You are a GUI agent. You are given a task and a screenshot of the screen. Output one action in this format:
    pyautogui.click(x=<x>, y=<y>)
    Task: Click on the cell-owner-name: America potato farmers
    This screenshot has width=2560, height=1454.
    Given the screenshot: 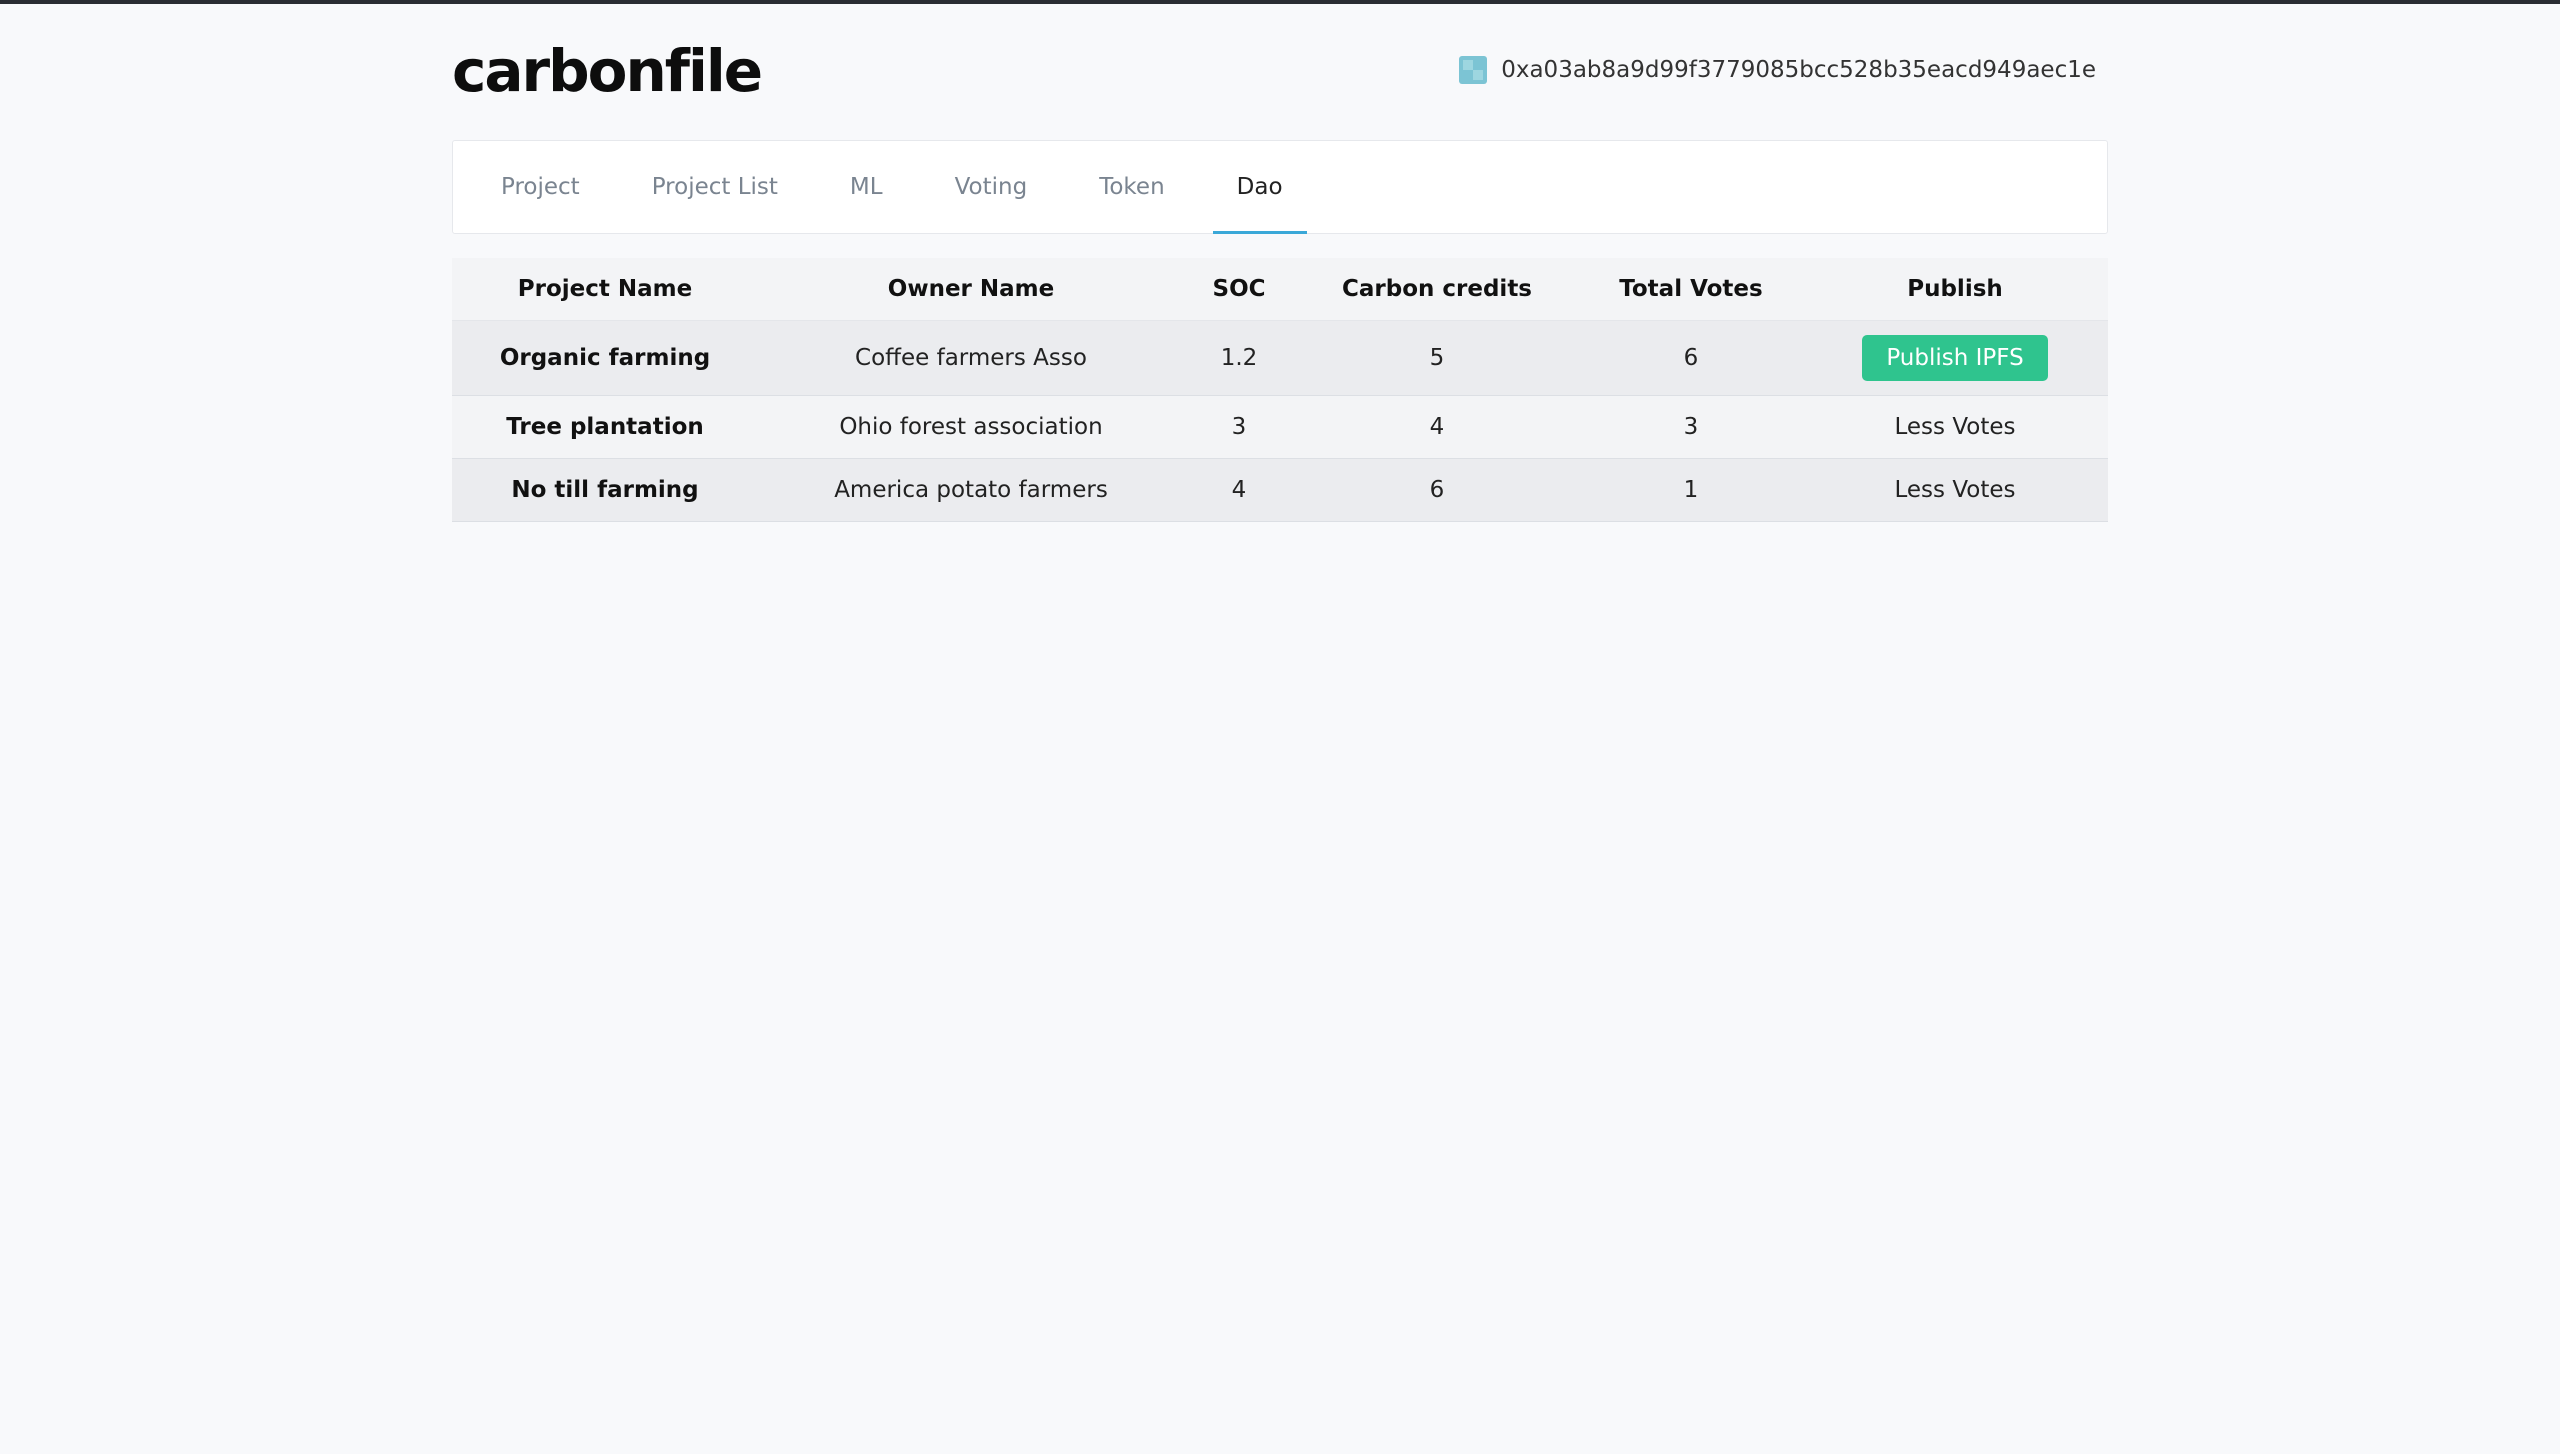 What is the action you would take?
    pyautogui.click(x=971, y=490)
    